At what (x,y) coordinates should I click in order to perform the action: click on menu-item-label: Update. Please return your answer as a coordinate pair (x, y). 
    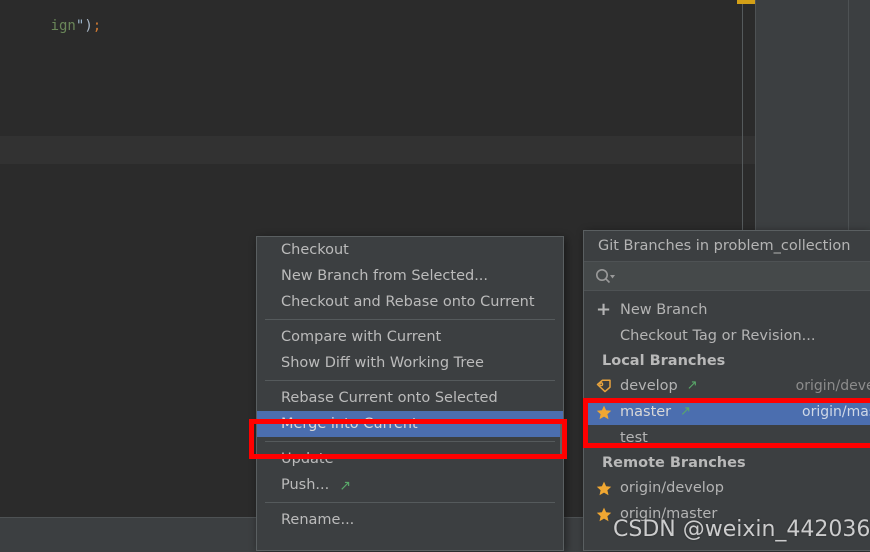
    Looking at the image, I should click on (307, 459).